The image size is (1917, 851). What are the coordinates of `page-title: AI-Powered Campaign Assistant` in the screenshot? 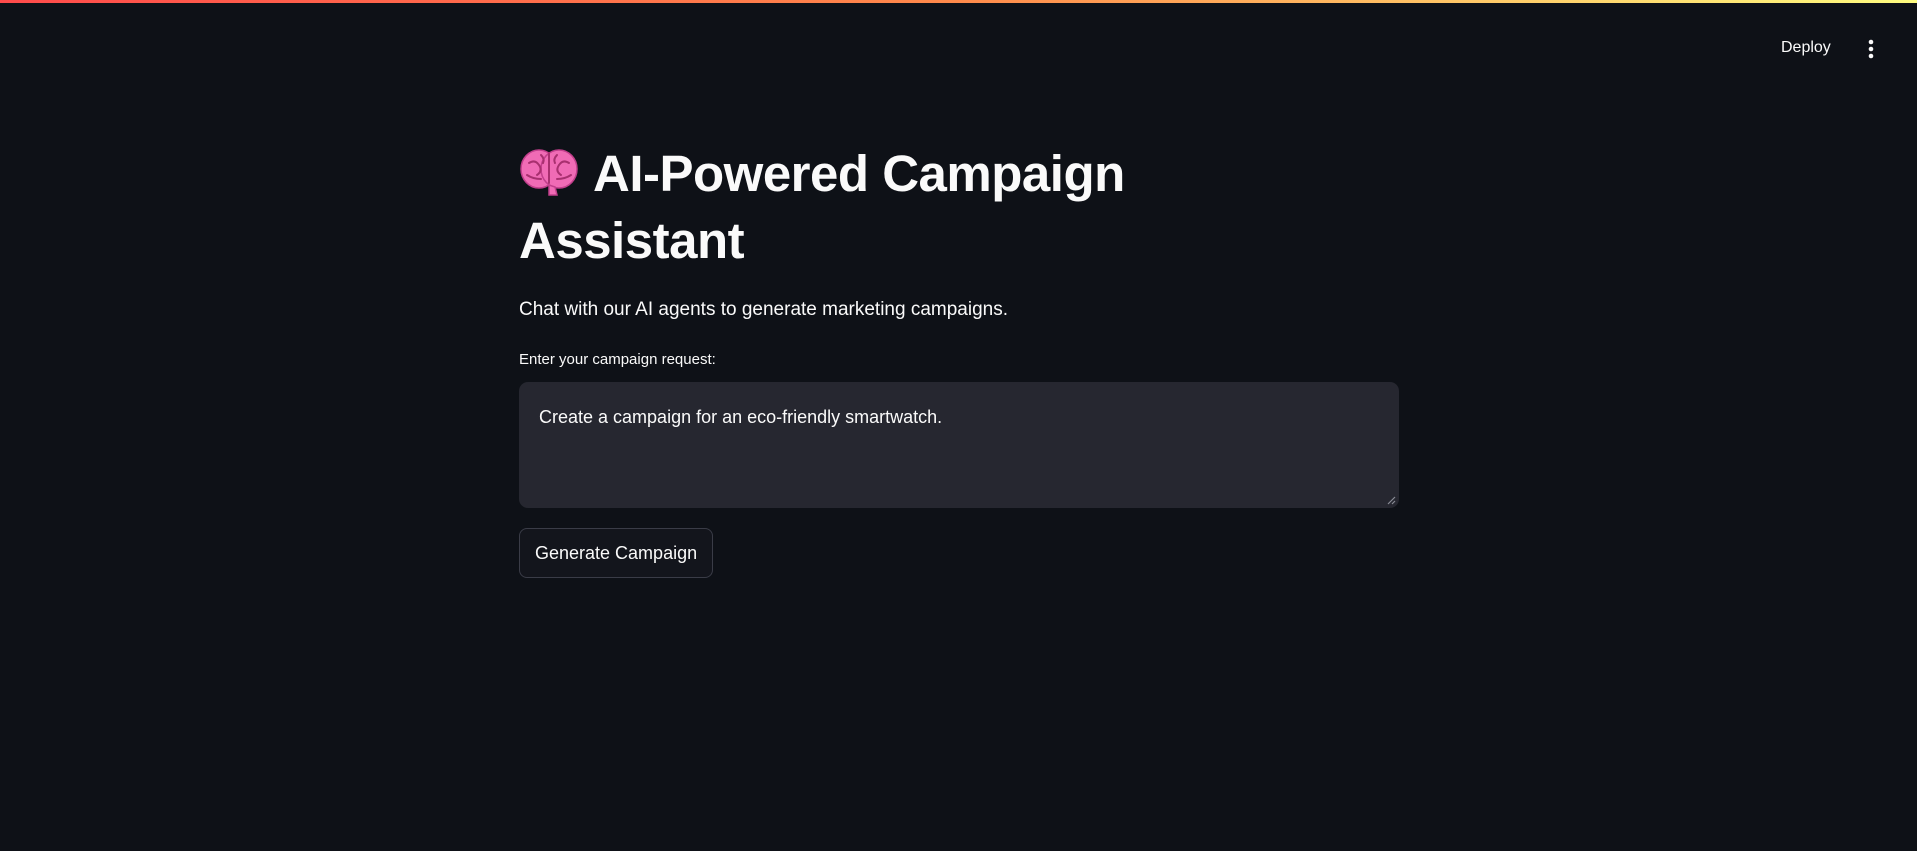 It's located at (859, 207).